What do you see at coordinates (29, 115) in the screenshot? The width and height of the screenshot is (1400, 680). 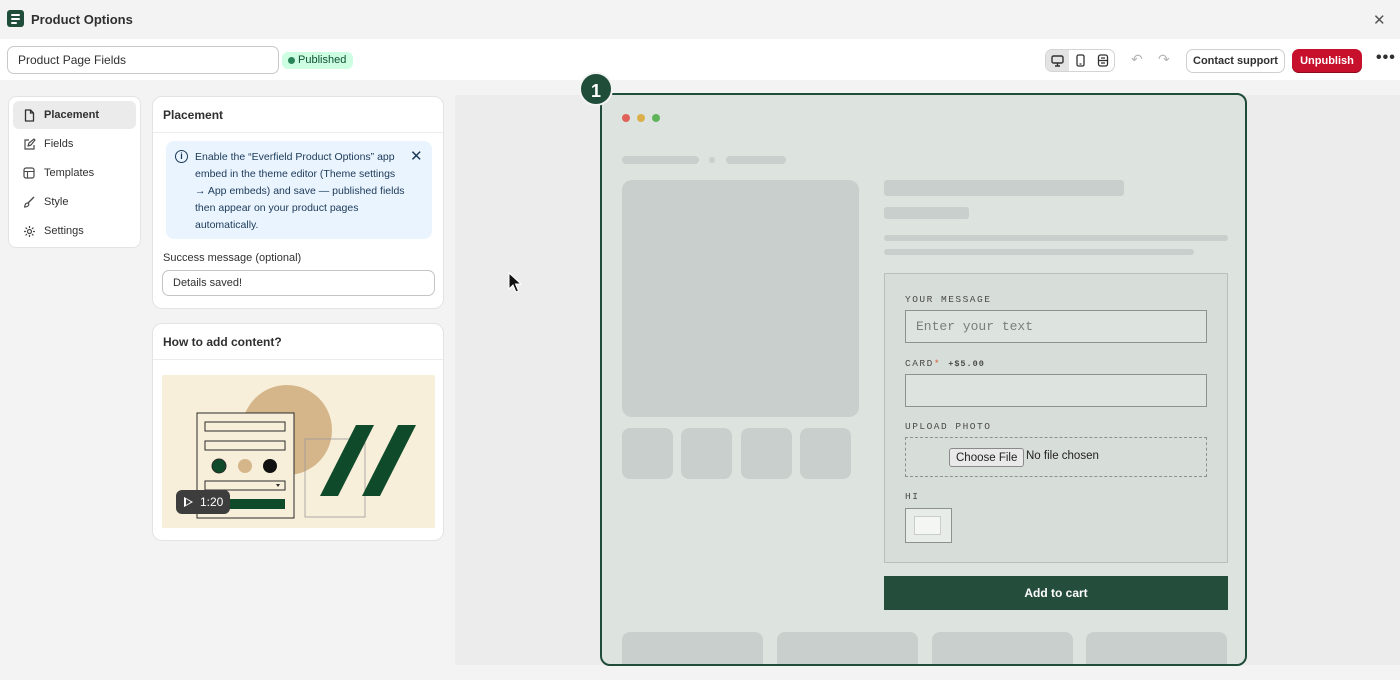 I see `page-icon` at bounding box center [29, 115].